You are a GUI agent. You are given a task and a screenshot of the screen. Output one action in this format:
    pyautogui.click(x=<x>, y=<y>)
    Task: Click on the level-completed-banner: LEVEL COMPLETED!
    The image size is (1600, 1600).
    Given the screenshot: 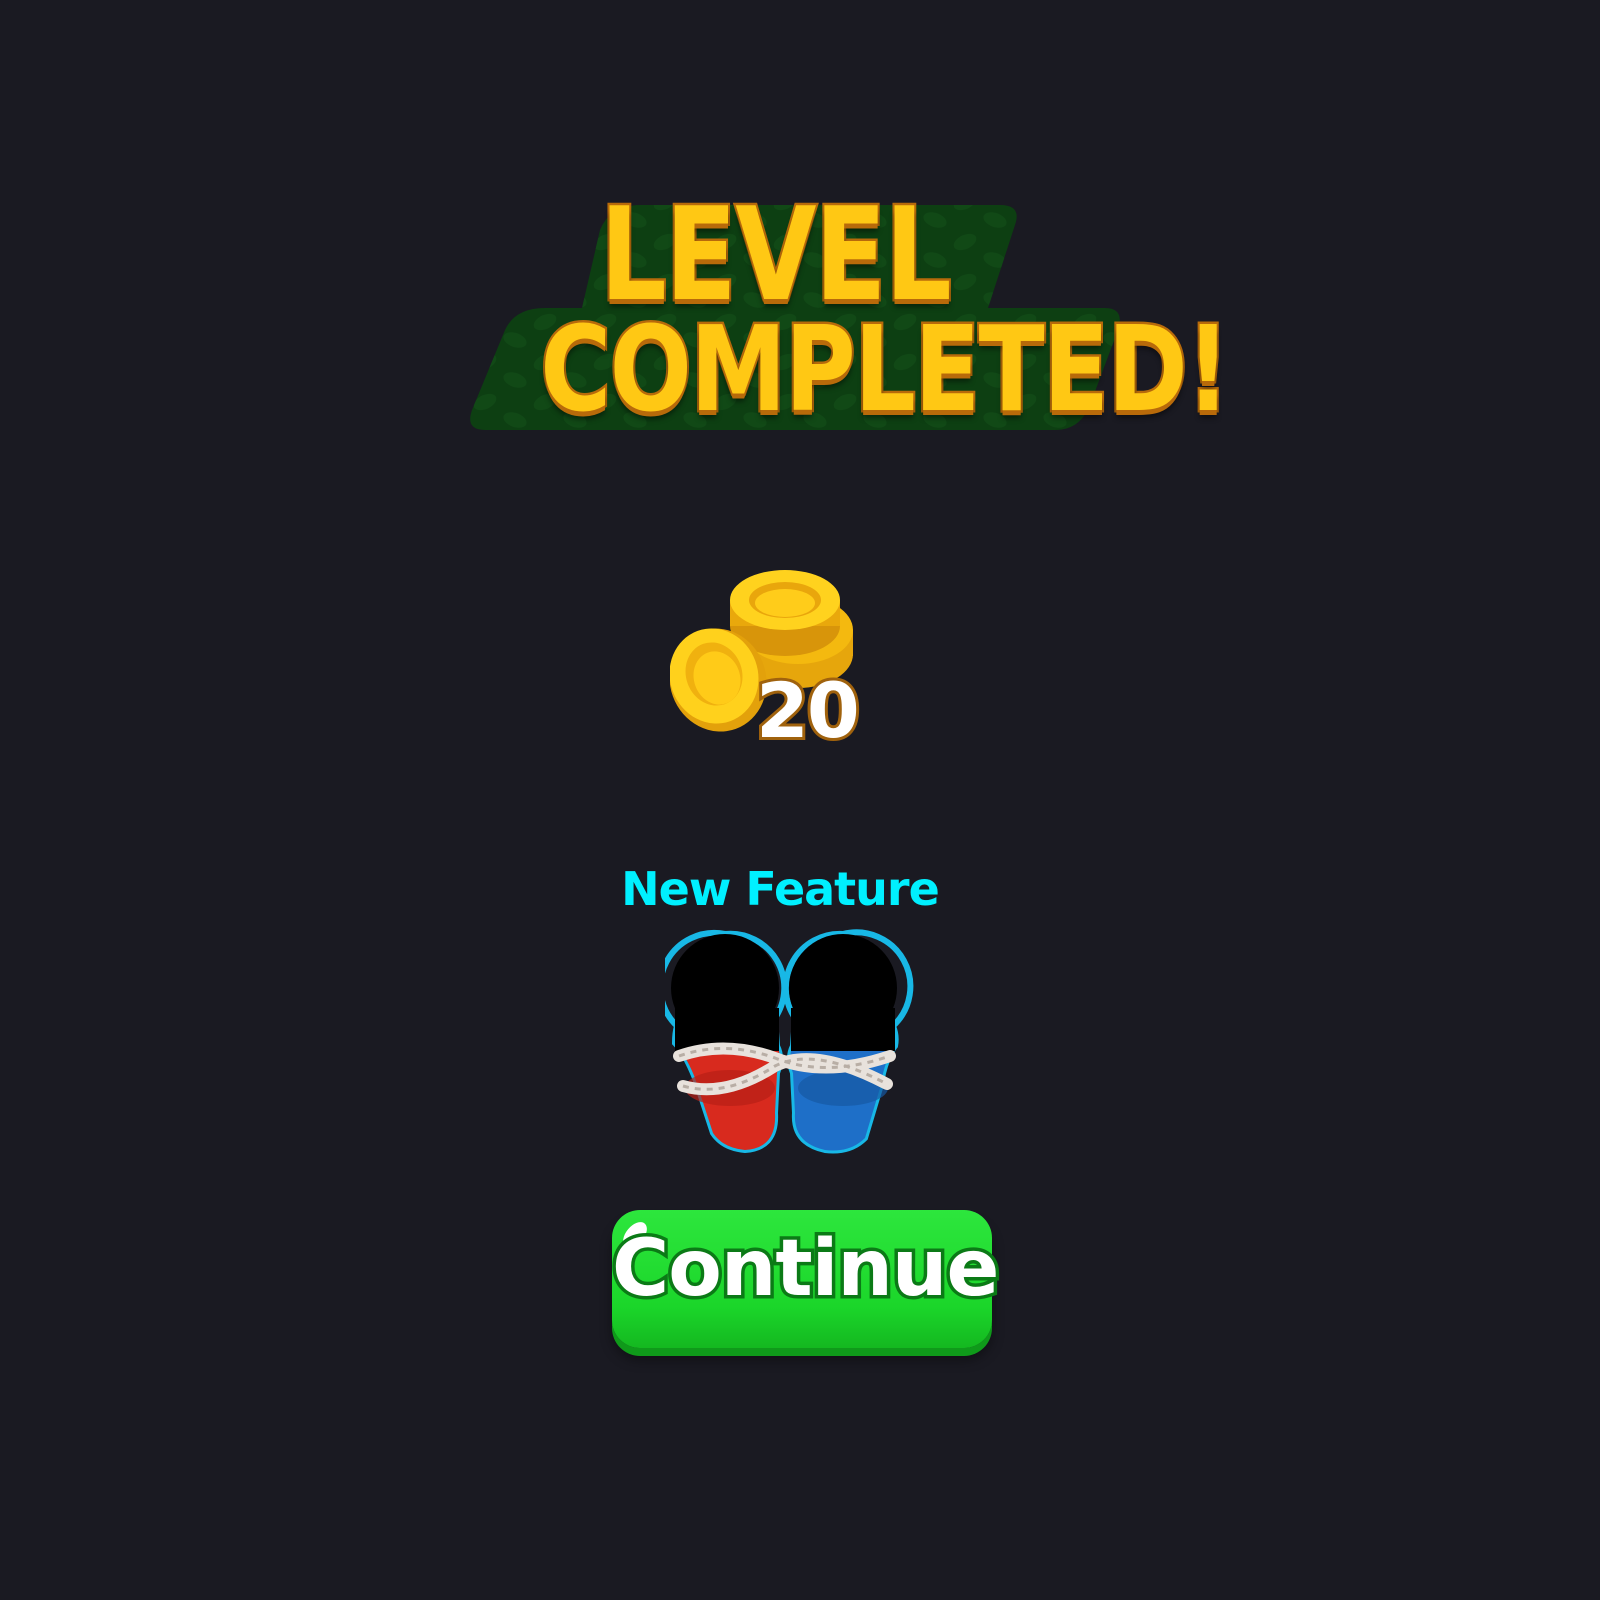 What is the action you would take?
    pyautogui.click(x=851, y=316)
    